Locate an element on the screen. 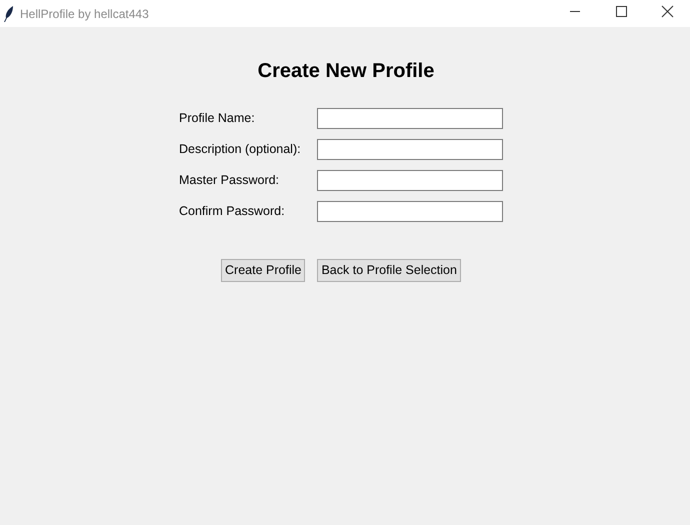  action-button: Create Profile is located at coordinates (263, 270).